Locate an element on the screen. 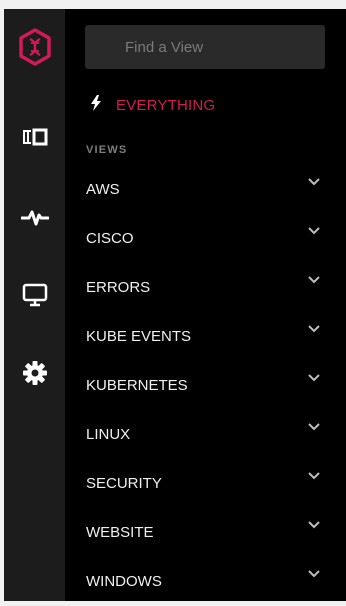 The image size is (346, 606). everything-link: EVERYTHING is located at coordinates (152, 105).